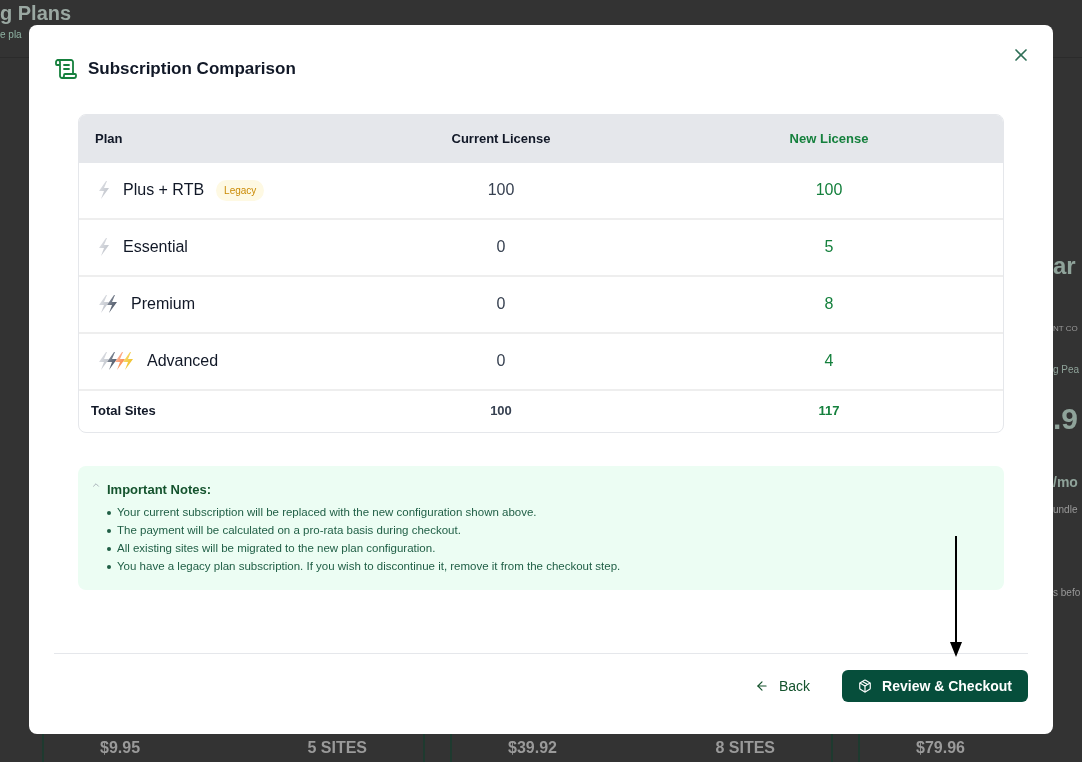 This screenshot has width=1082, height=762. I want to click on legacy-badge: Legacy, so click(240, 190).